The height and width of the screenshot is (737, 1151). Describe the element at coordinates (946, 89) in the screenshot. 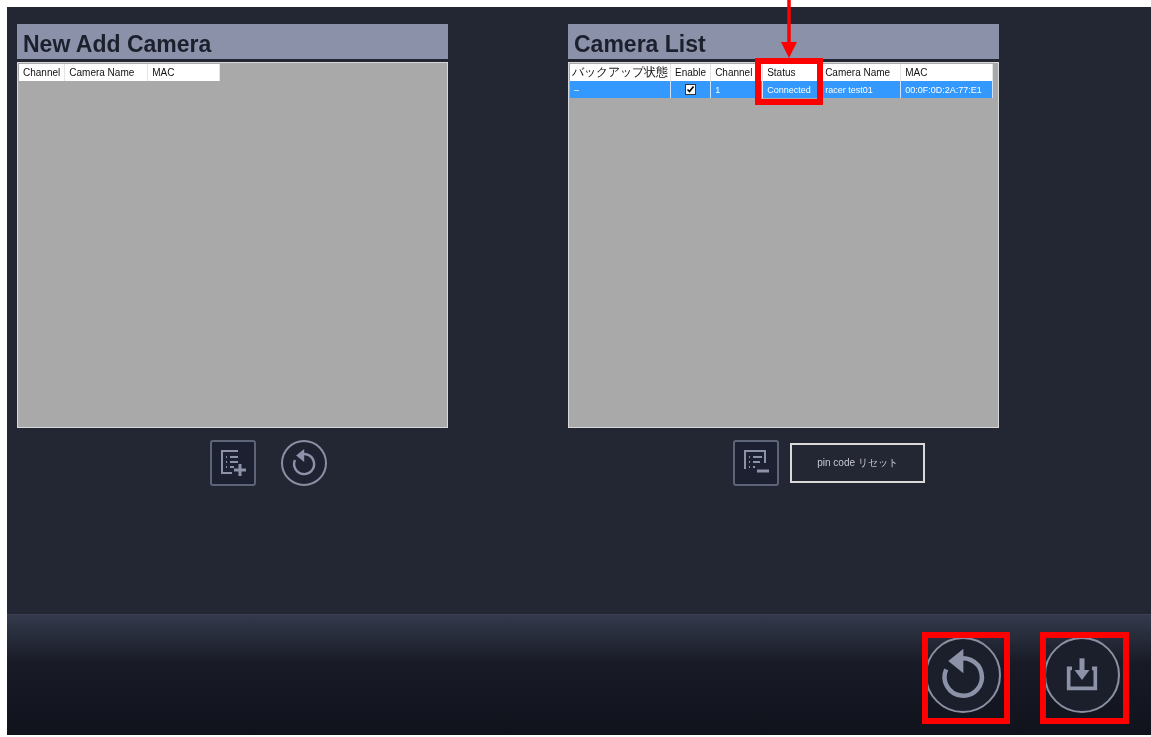

I see `table-cell: 00:0F:0D:2A:77:E1` at that location.